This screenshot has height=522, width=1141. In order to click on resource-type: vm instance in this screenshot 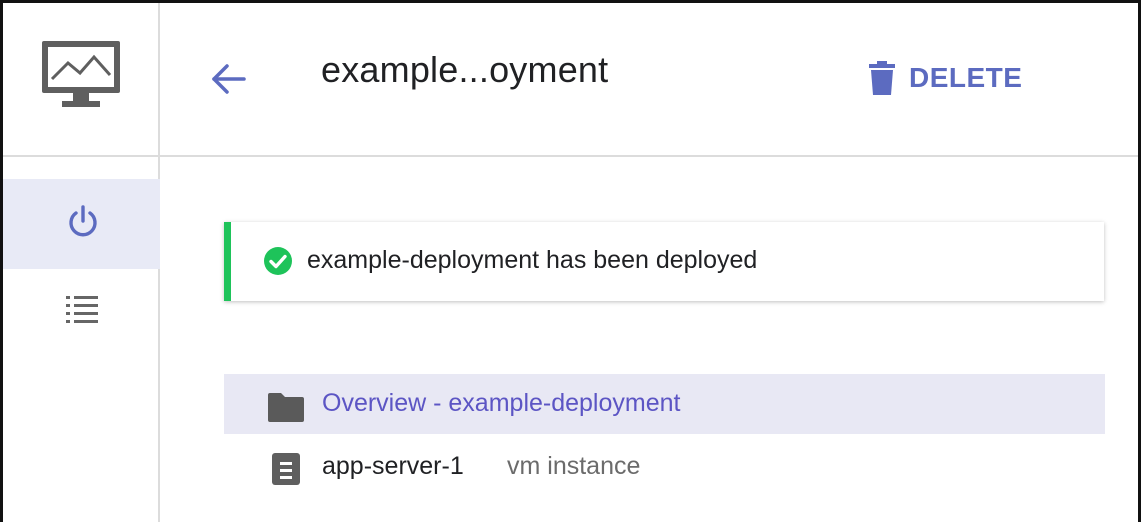, I will do `click(574, 466)`.